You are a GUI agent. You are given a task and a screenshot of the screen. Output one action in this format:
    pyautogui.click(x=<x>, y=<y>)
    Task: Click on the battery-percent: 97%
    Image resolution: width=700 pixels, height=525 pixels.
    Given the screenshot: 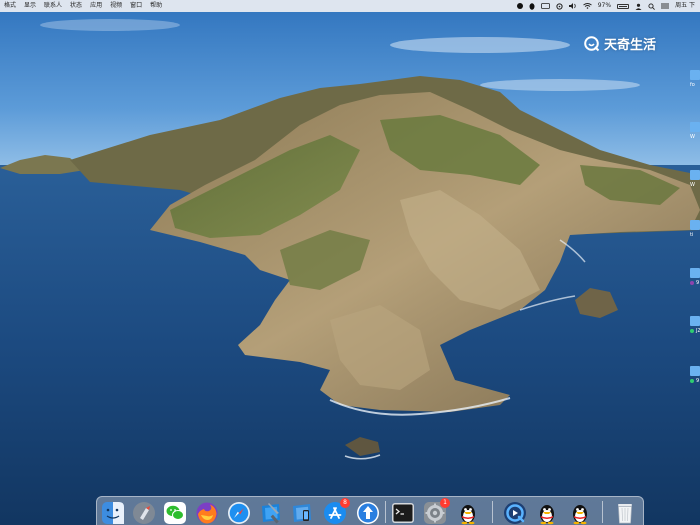 What is the action you would take?
    pyautogui.click(x=604, y=6)
    